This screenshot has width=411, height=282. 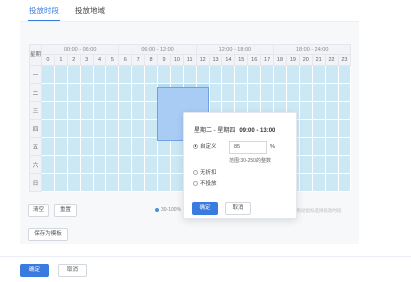 I want to click on custom-radio: 自定义, so click(x=205, y=146).